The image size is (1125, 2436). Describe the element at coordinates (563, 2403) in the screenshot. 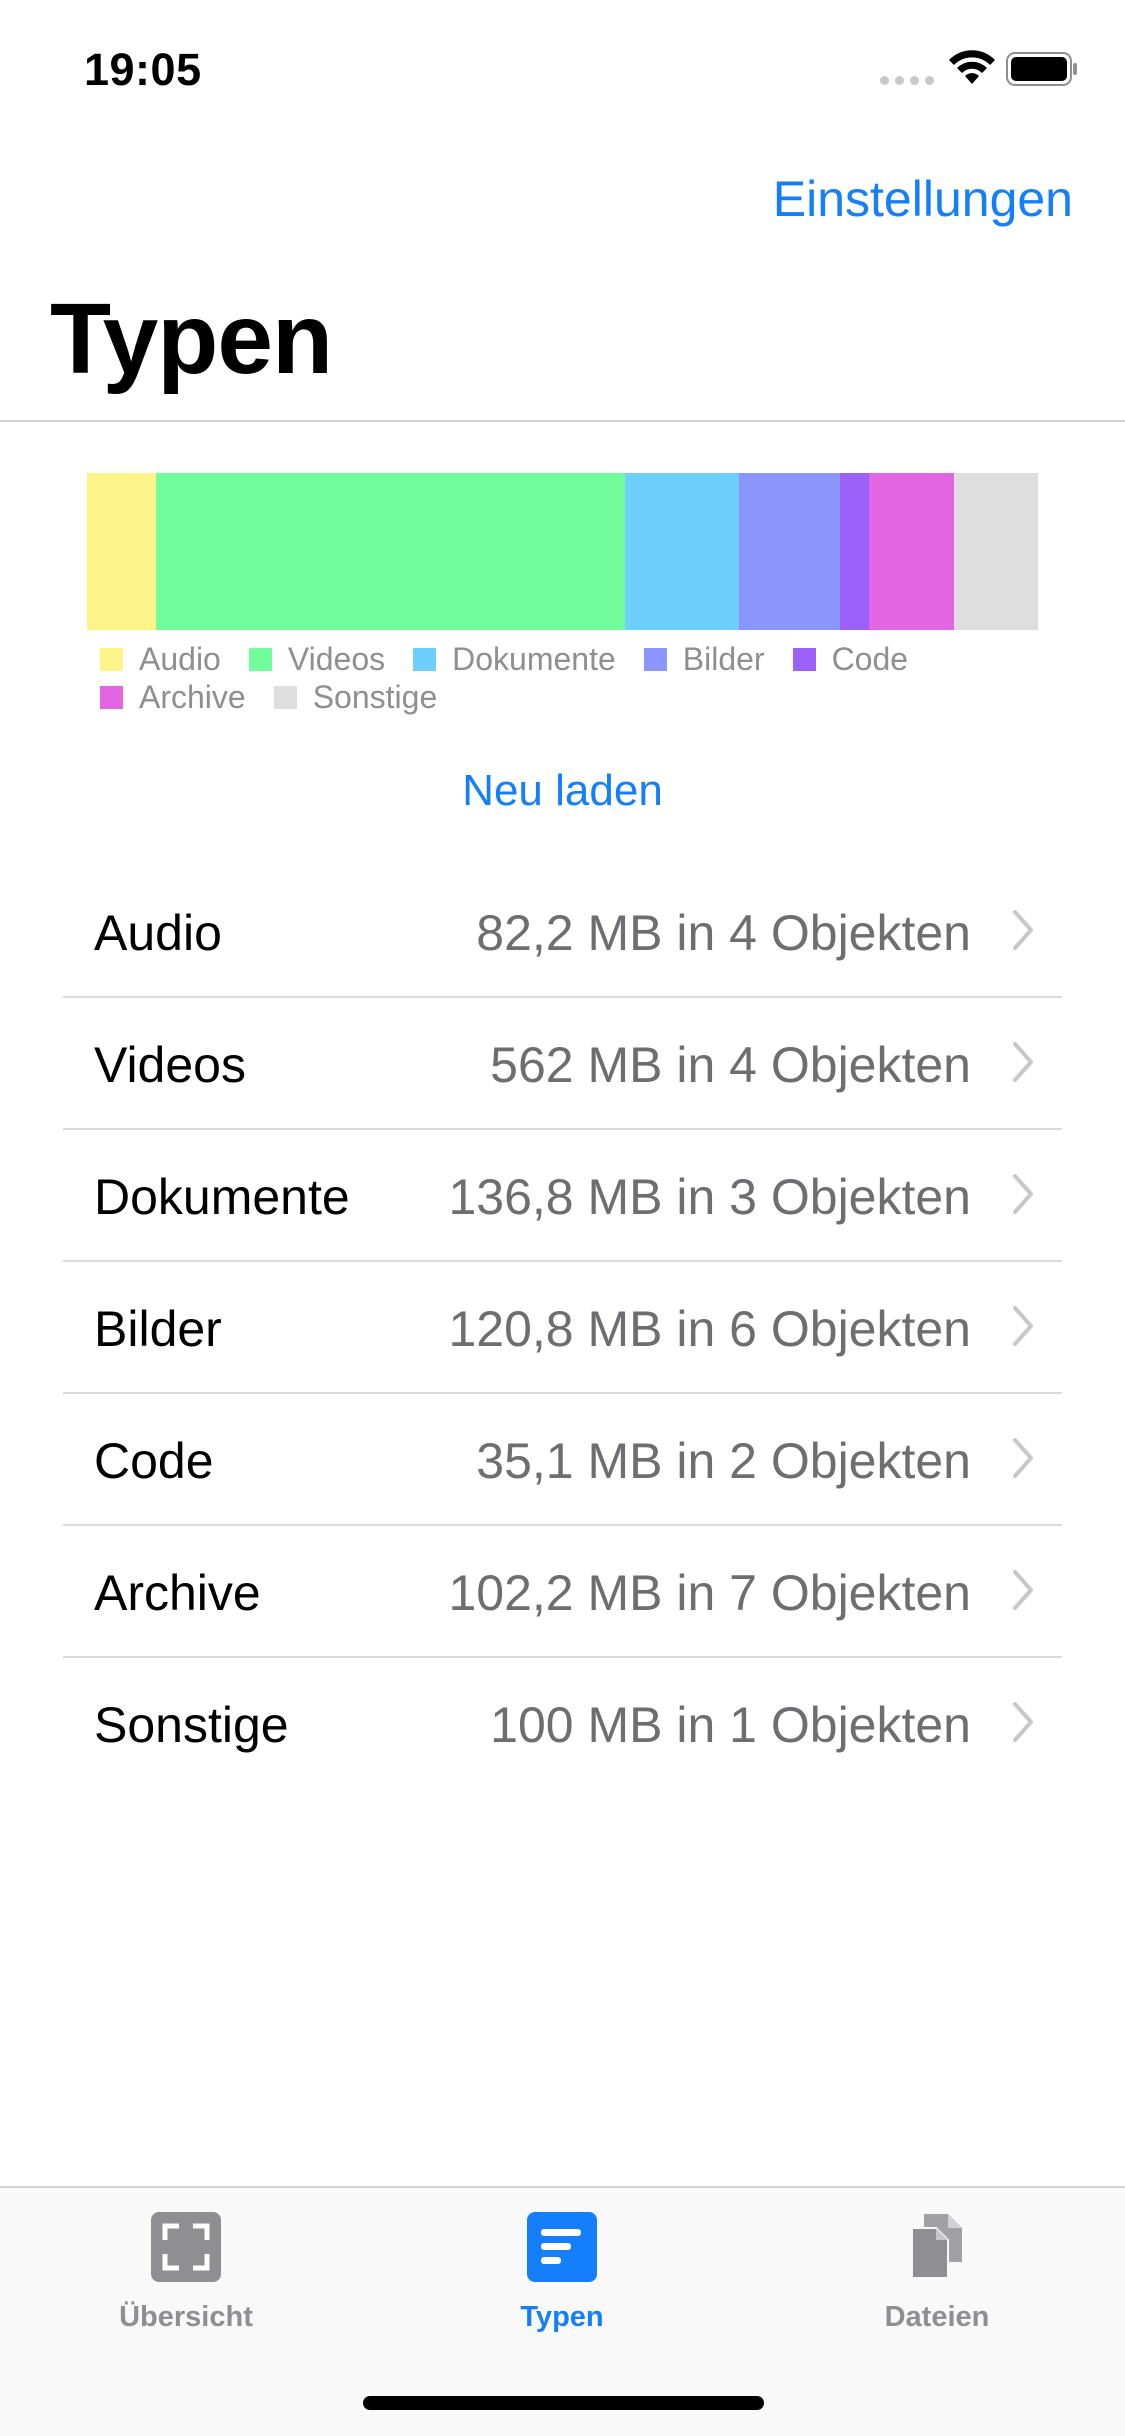

I see `home-indicator` at that location.